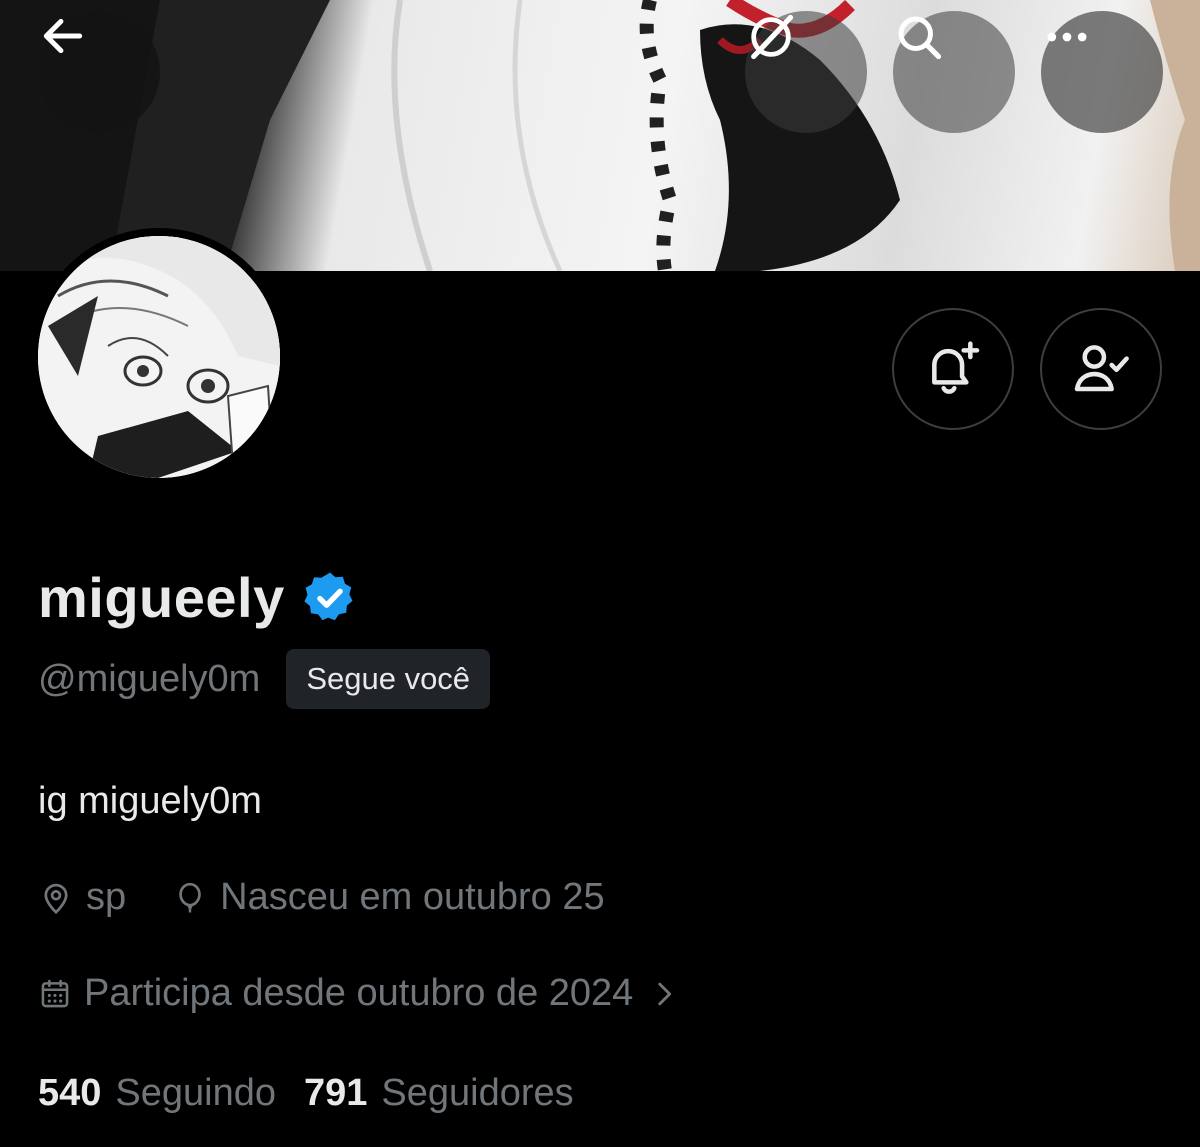 This screenshot has width=1200, height=1147. I want to click on chevron-right-icon, so click(665, 993).